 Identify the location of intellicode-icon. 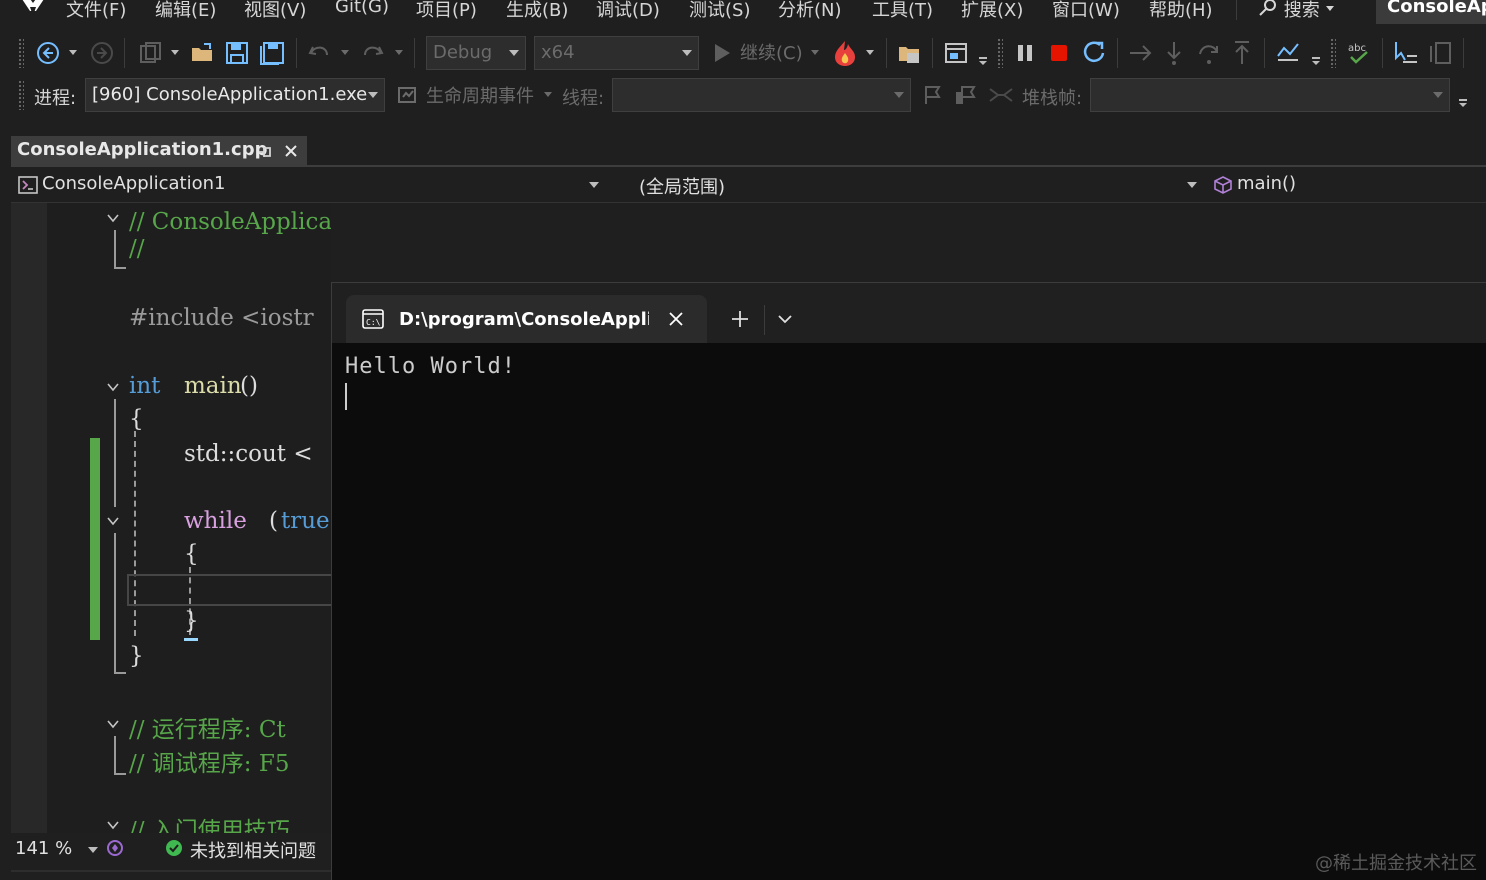
(115, 848).